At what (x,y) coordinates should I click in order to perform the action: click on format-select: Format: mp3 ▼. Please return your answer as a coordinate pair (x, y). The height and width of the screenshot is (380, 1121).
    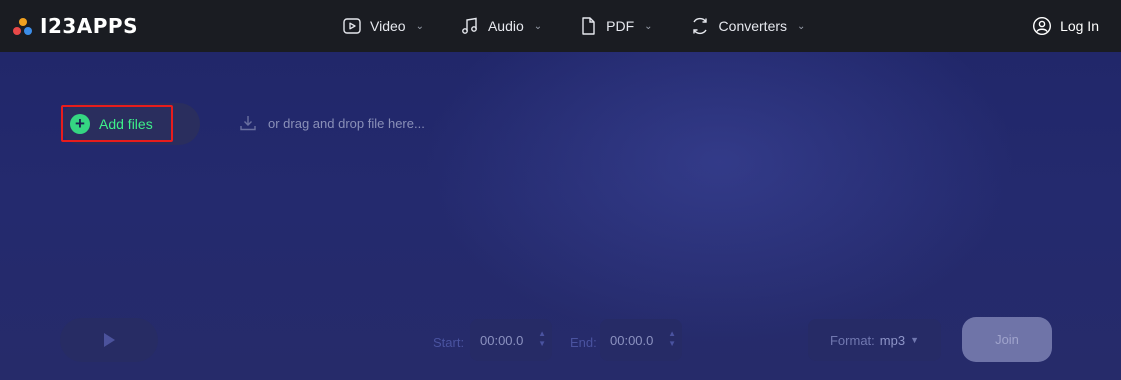
    Looking at the image, I should click on (874, 340).